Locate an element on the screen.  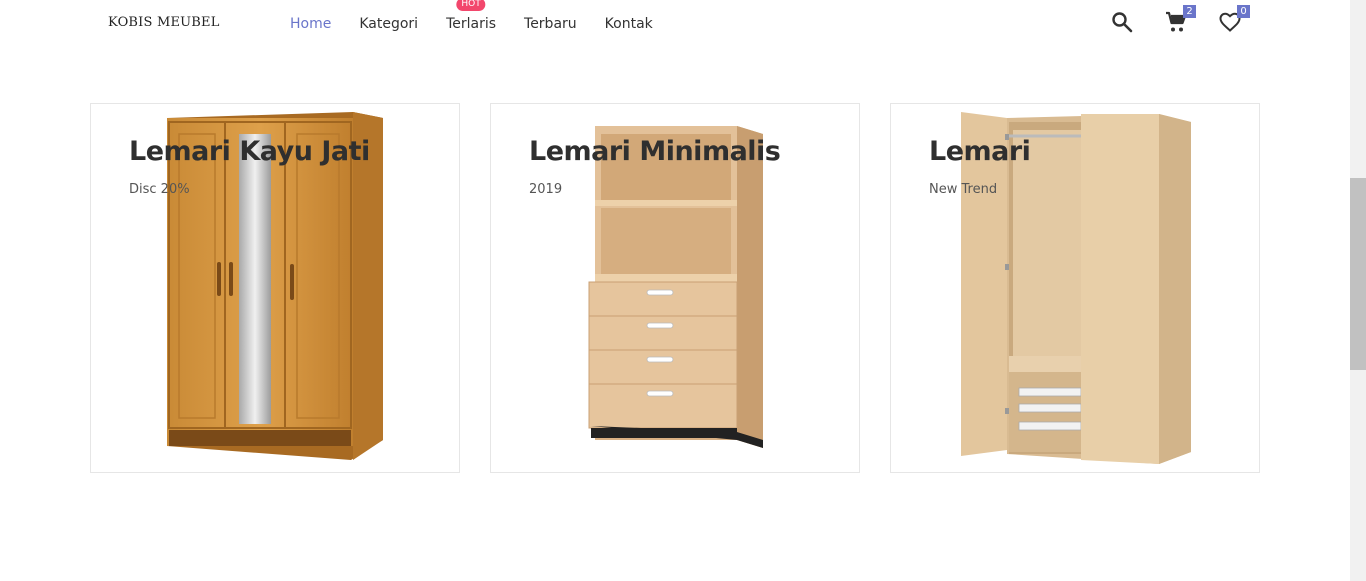
header-icons: 2 0 is located at coordinates (1180, 20).